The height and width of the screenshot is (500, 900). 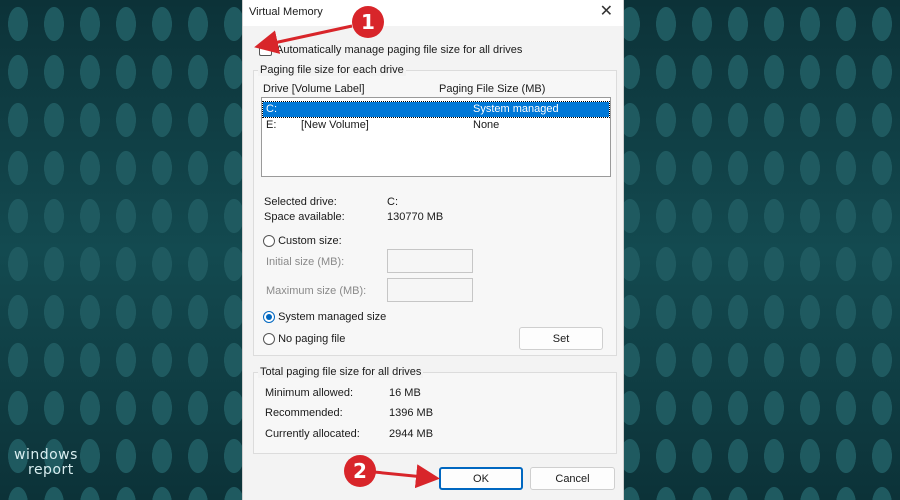 What do you see at coordinates (314, 89) in the screenshot?
I see `col-drive-header: Drive [Volume Label]` at bounding box center [314, 89].